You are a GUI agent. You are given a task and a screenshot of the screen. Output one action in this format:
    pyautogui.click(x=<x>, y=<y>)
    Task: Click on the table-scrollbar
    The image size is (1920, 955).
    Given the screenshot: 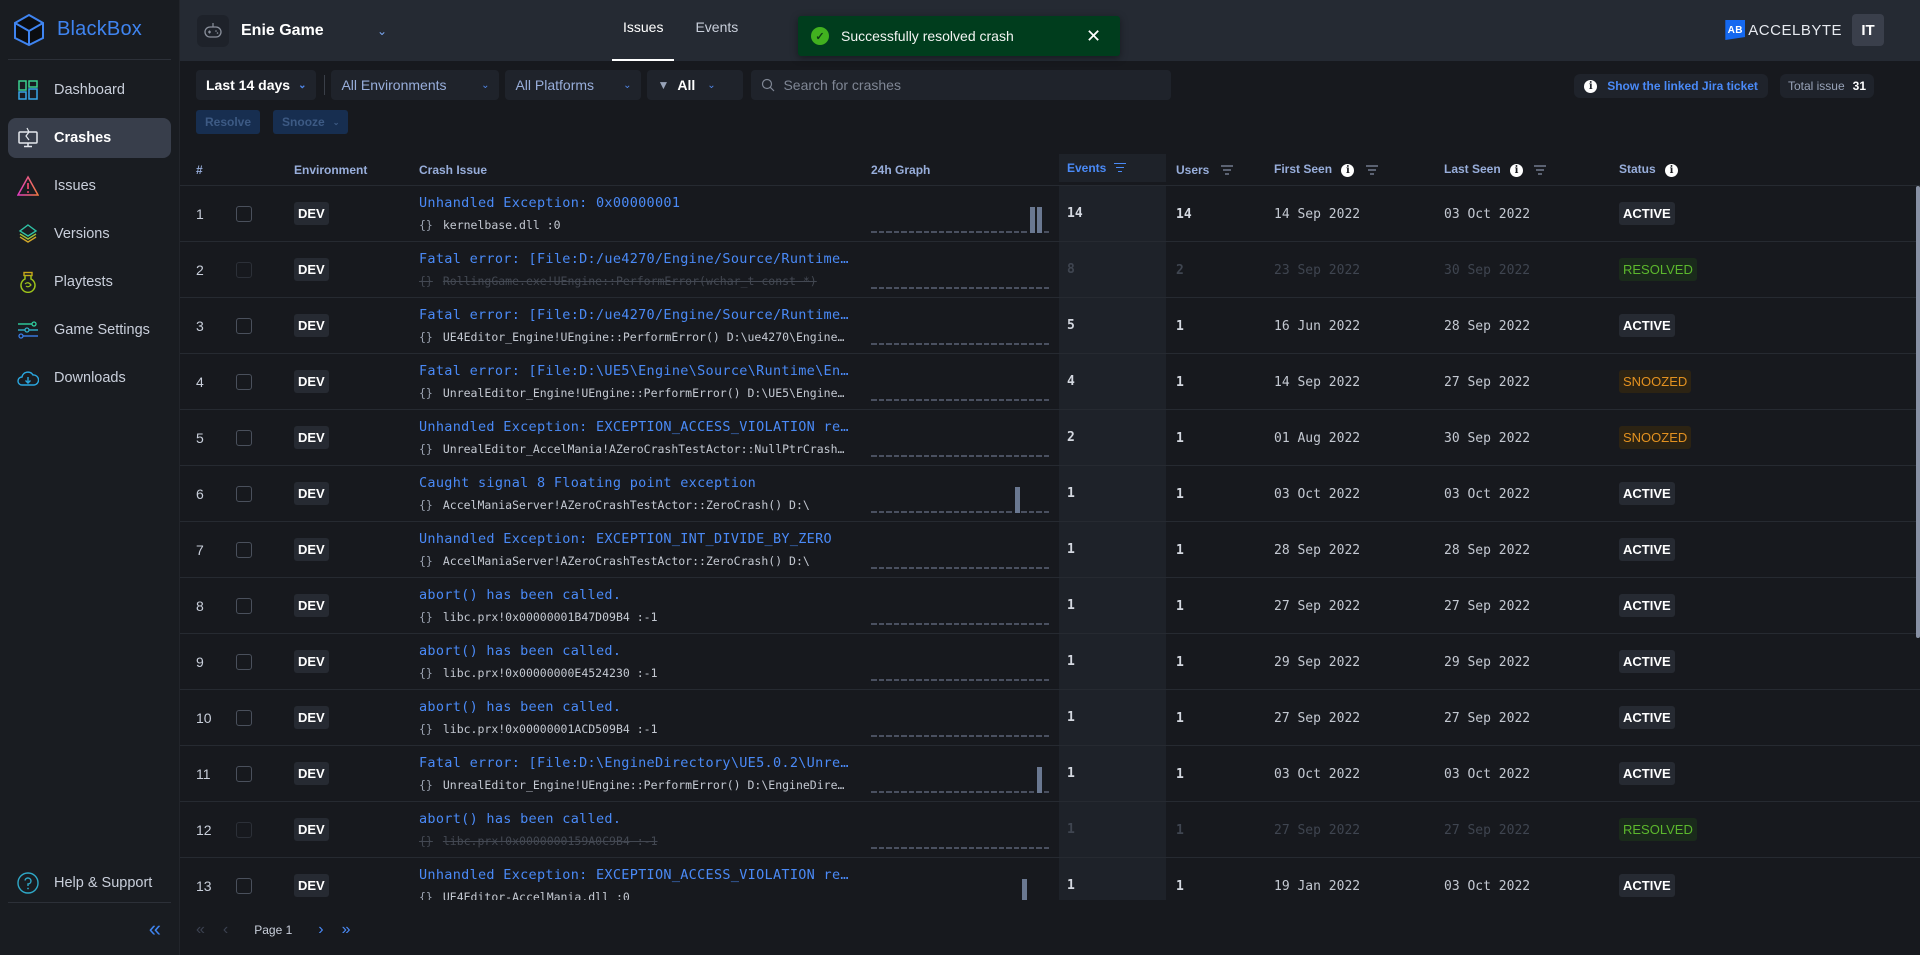 What is the action you would take?
    pyautogui.click(x=1918, y=412)
    